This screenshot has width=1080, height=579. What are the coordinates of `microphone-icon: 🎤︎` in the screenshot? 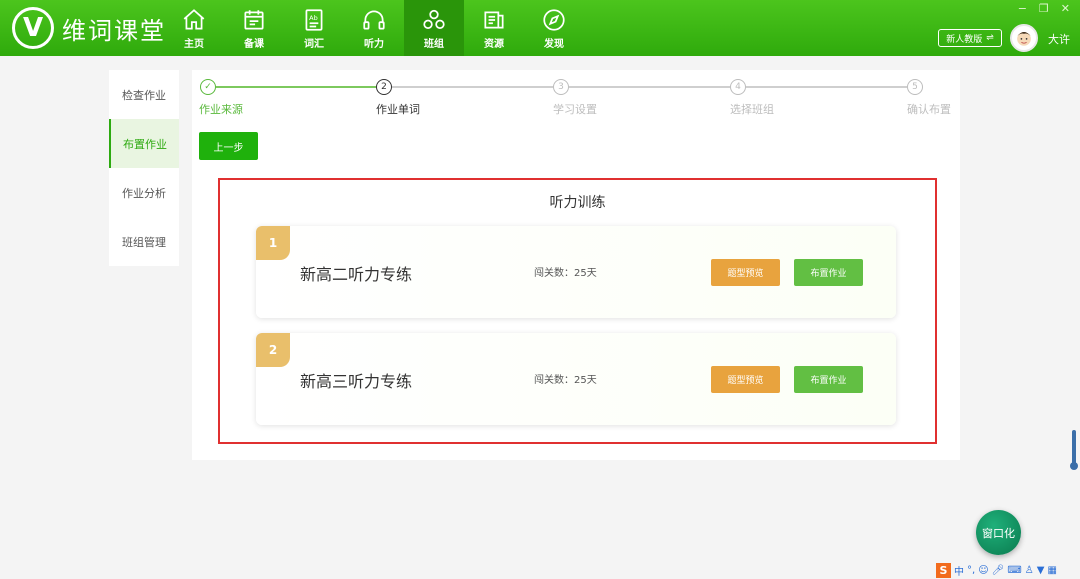 It's located at (998, 570).